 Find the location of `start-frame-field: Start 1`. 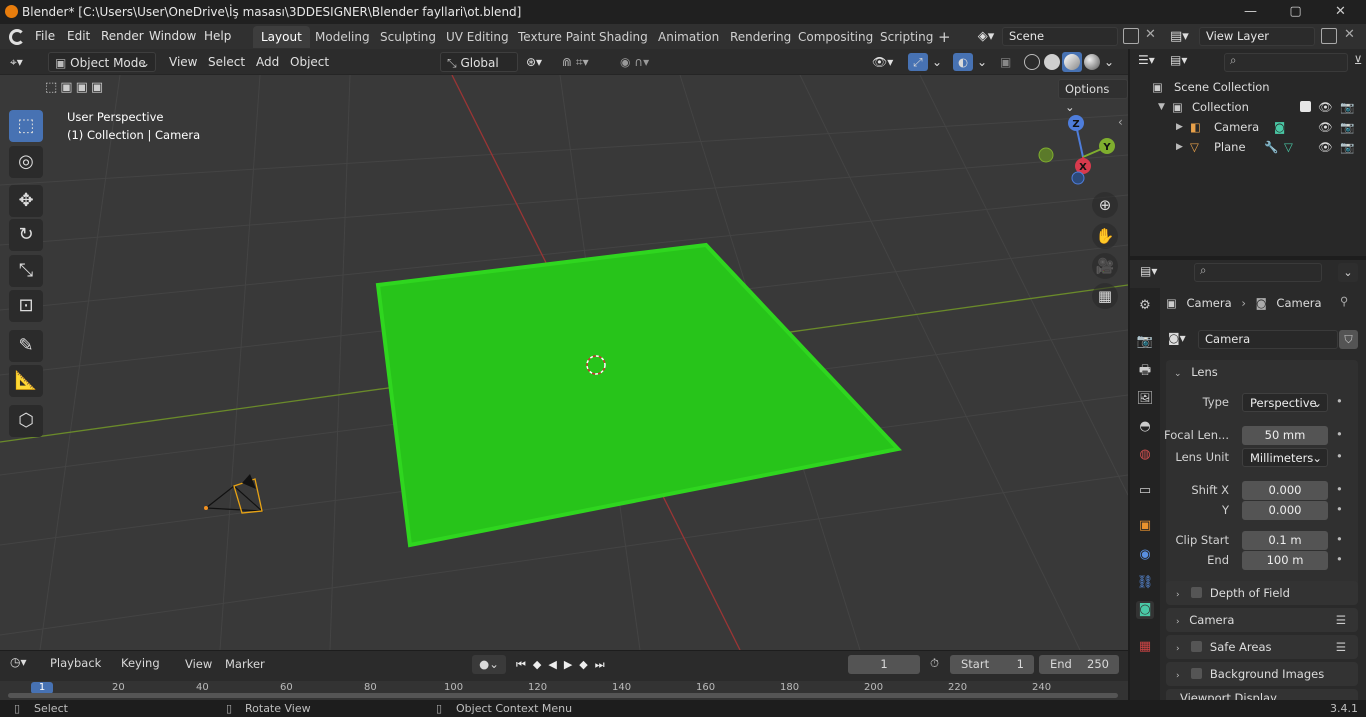

start-frame-field: Start 1 is located at coordinates (992, 664).